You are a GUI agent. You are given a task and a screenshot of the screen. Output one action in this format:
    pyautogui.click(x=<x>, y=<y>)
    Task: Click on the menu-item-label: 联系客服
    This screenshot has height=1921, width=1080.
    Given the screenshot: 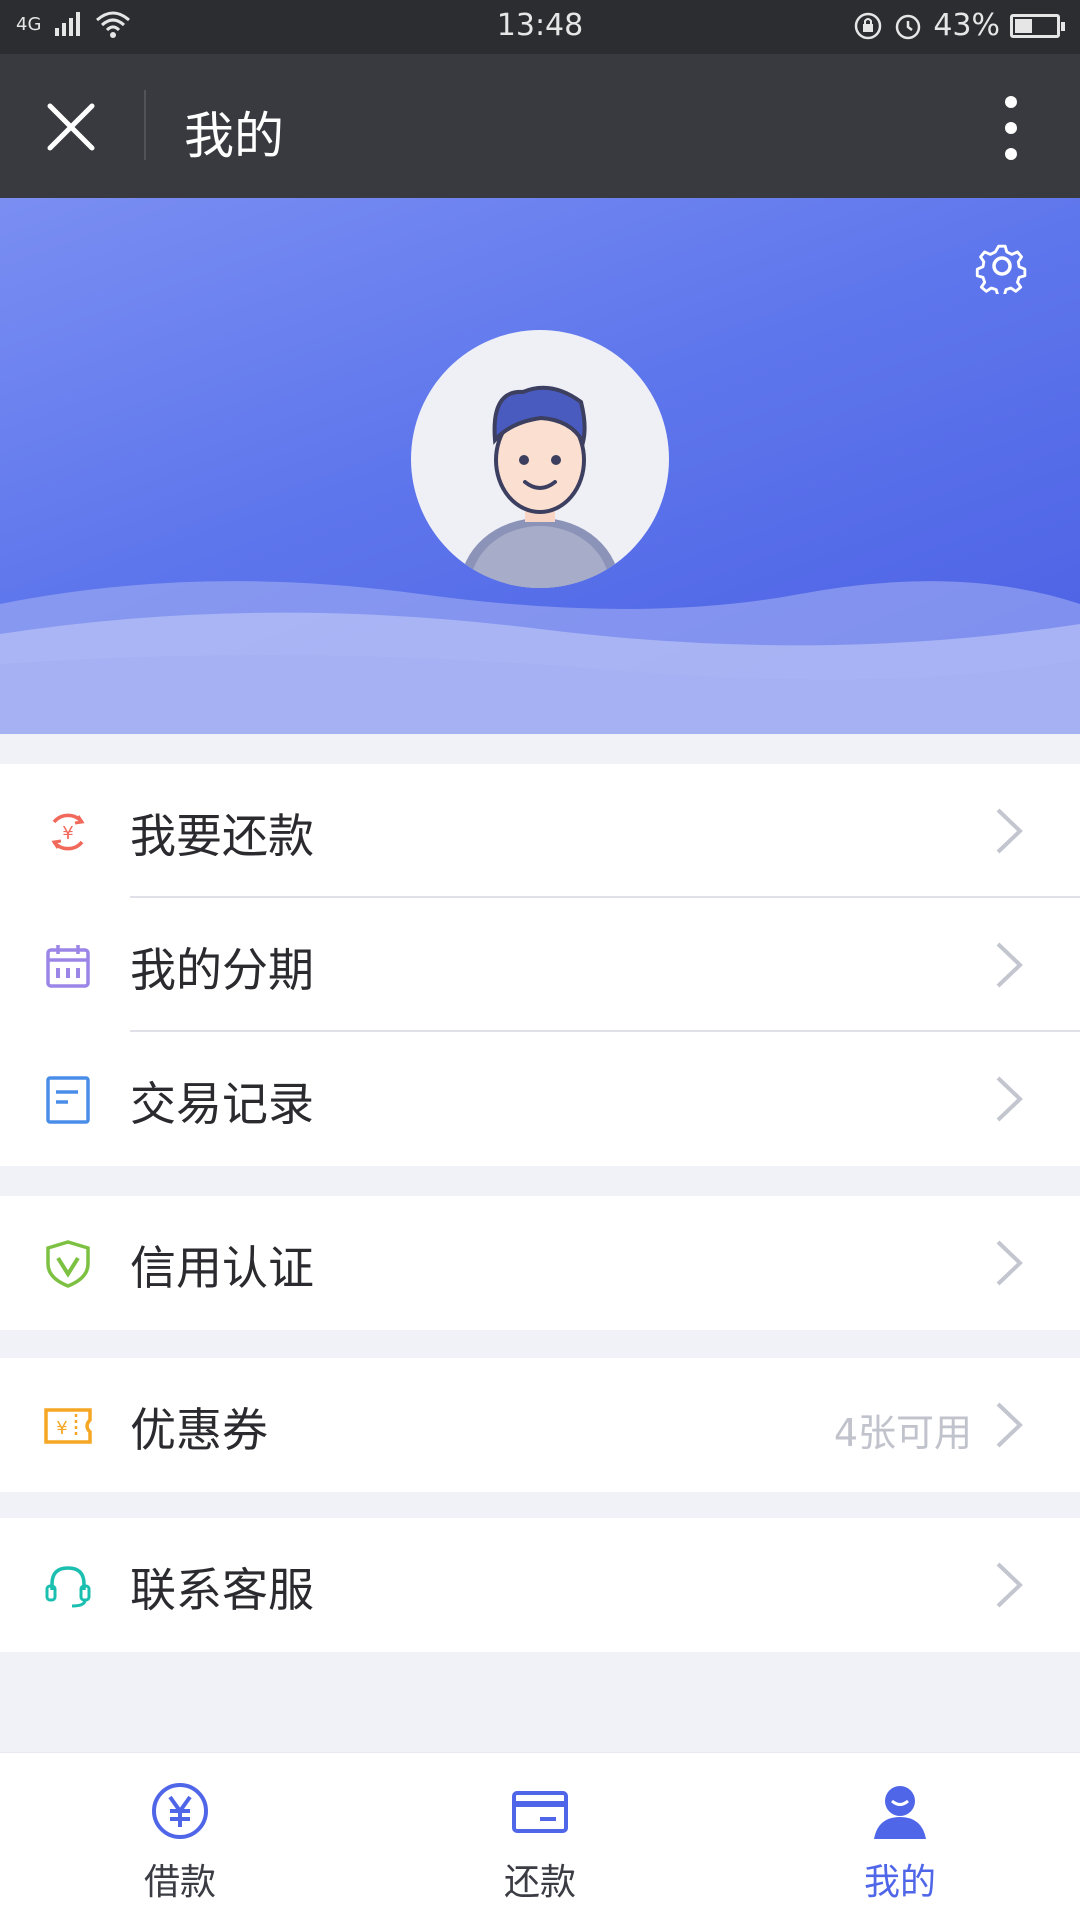 What is the action you would take?
    pyautogui.click(x=222, y=1590)
    